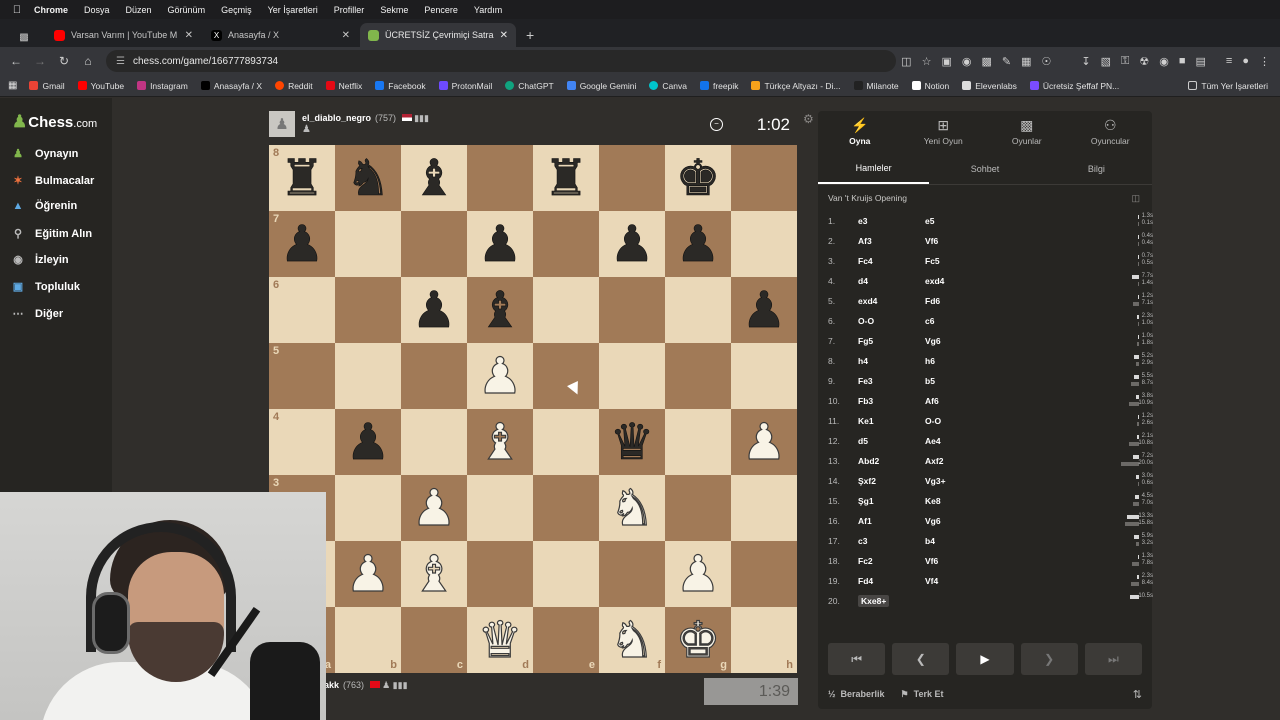 The image size is (1280, 720). What do you see at coordinates (927, 61) in the screenshot?
I see `star-icon: ☆` at bounding box center [927, 61].